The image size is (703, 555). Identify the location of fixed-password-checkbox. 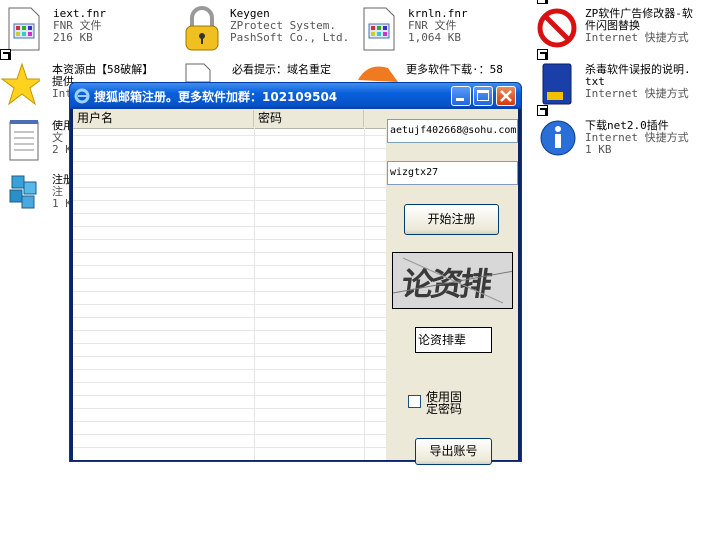
(414, 401).